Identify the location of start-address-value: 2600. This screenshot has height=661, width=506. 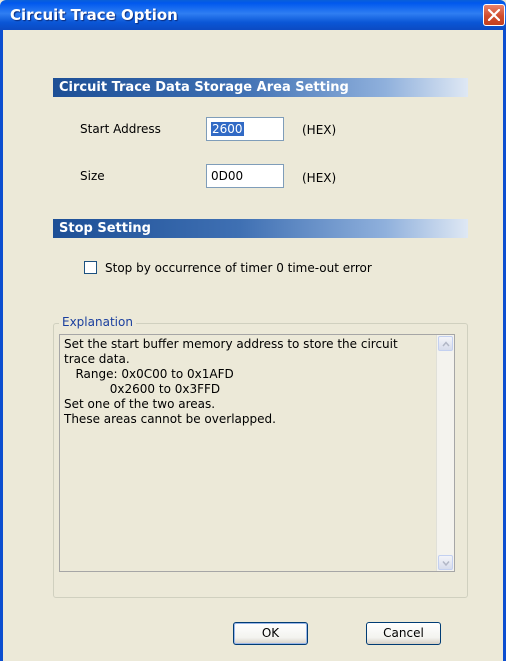
(227, 129).